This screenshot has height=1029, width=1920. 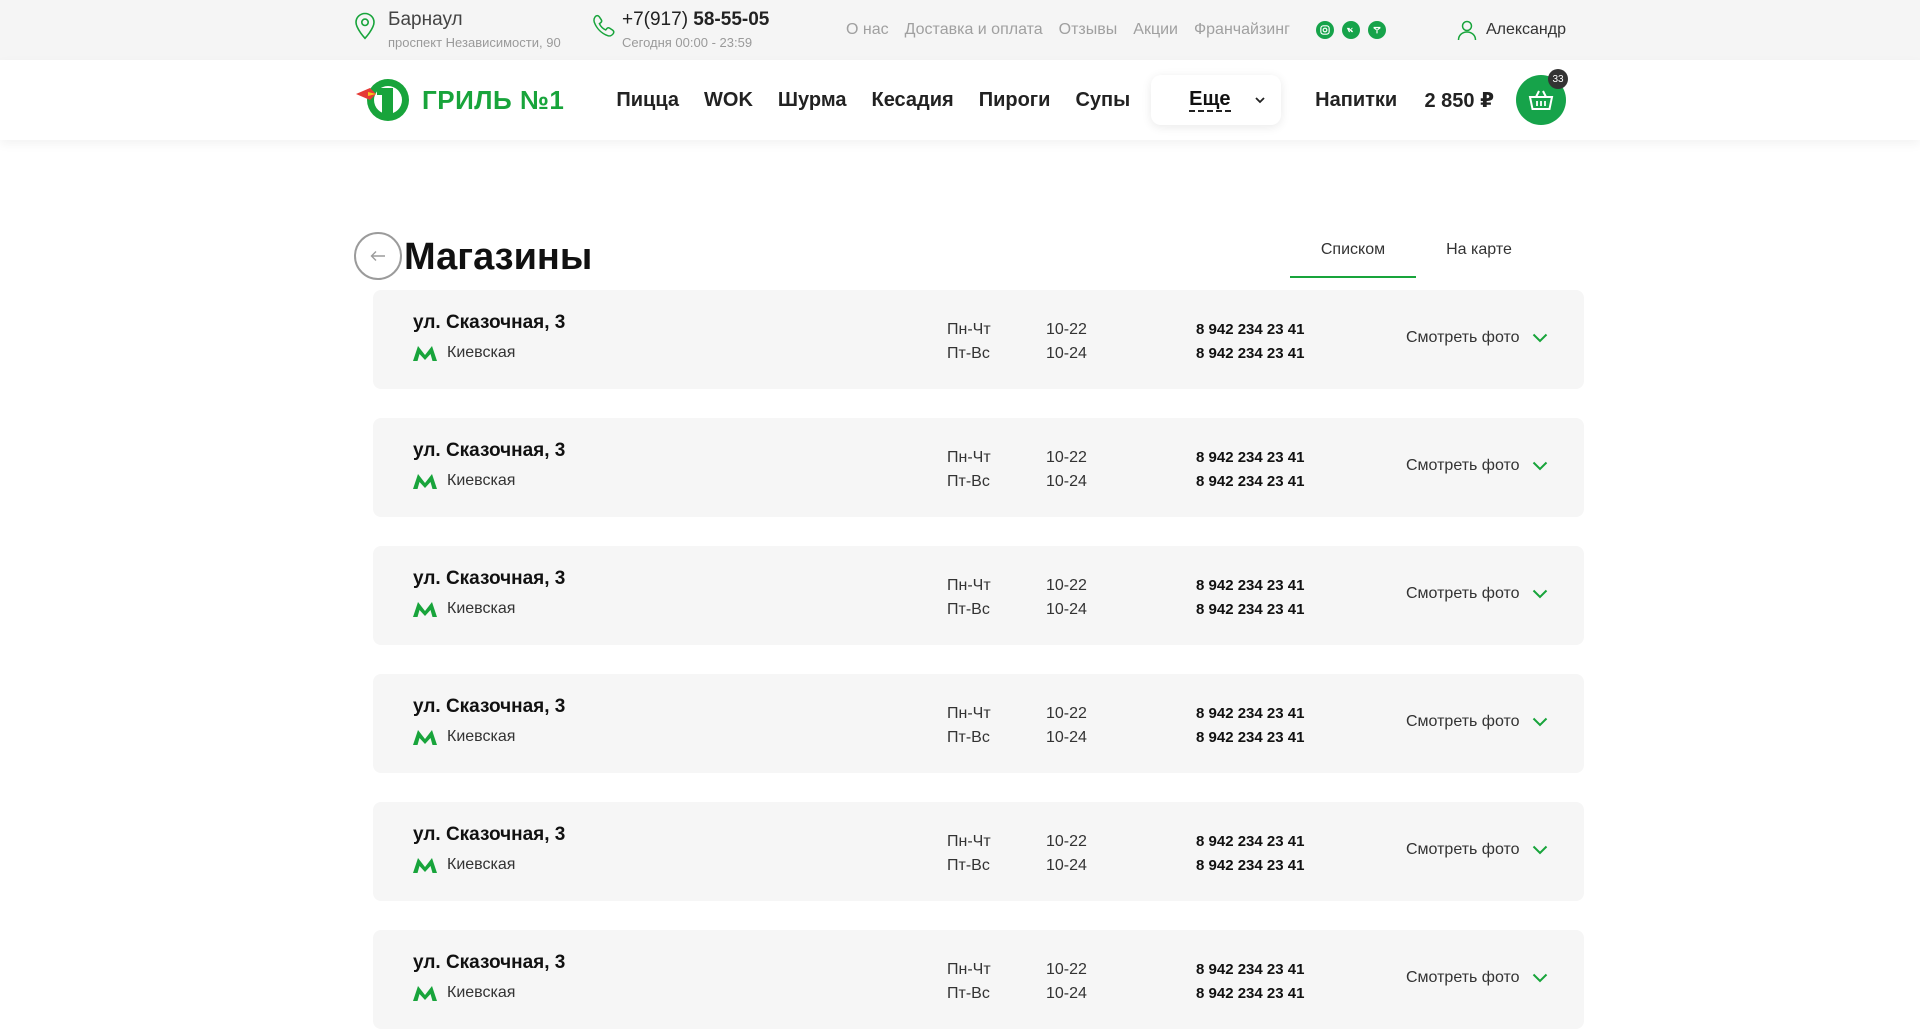 What do you see at coordinates (812, 100) in the screenshot?
I see `nav-item-shurma: Шурма` at bounding box center [812, 100].